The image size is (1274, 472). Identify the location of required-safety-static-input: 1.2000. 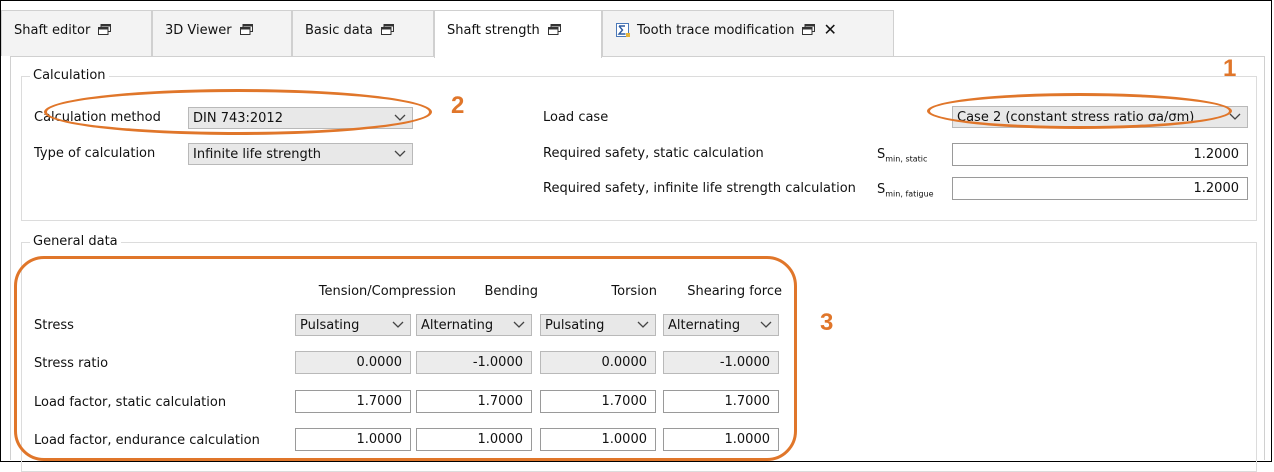
(1100, 154).